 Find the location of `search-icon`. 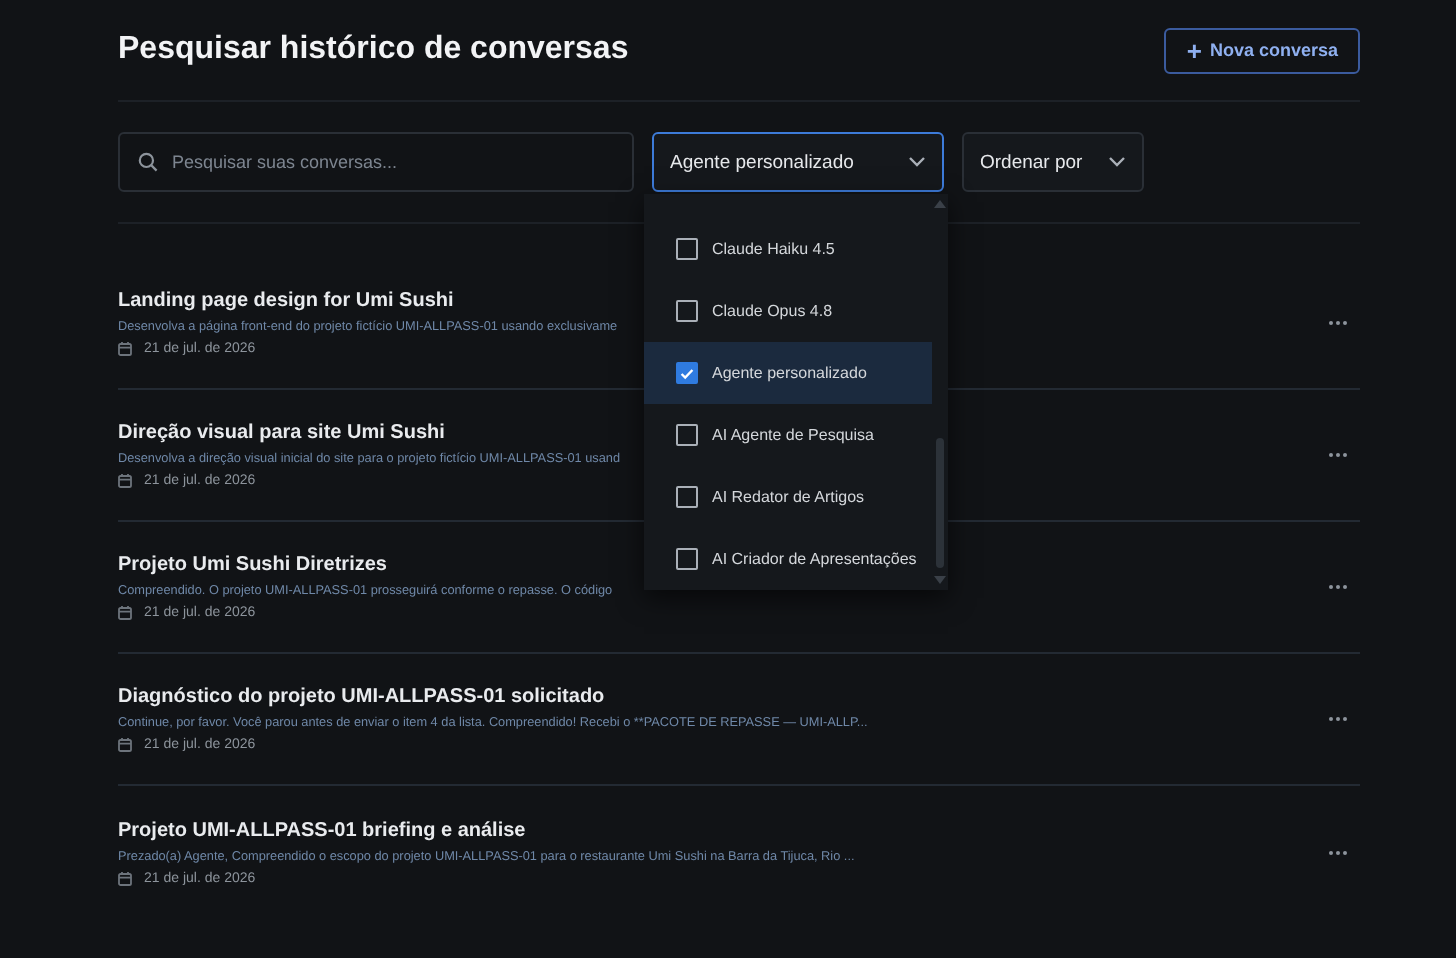

search-icon is located at coordinates (148, 162).